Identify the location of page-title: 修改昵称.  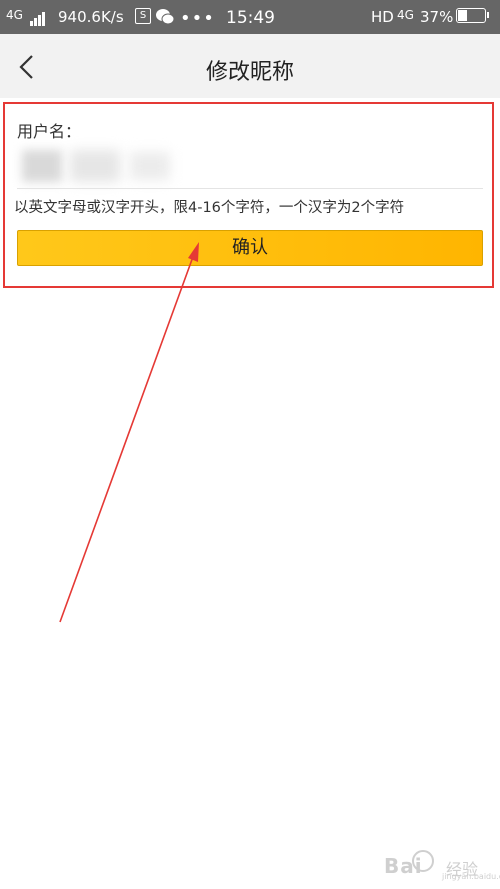
(249, 72).